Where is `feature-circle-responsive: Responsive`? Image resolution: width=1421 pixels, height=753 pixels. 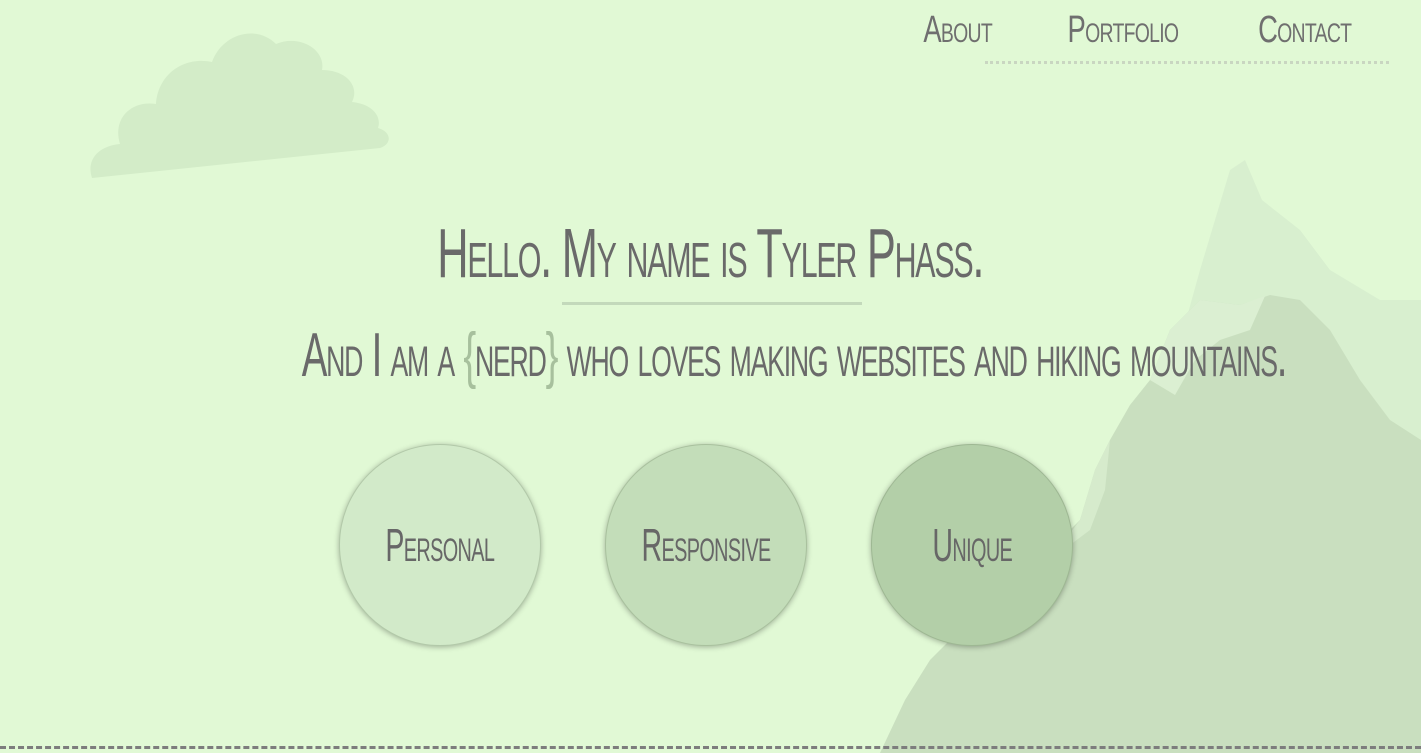 feature-circle-responsive: Responsive is located at coordinates (706, 545).